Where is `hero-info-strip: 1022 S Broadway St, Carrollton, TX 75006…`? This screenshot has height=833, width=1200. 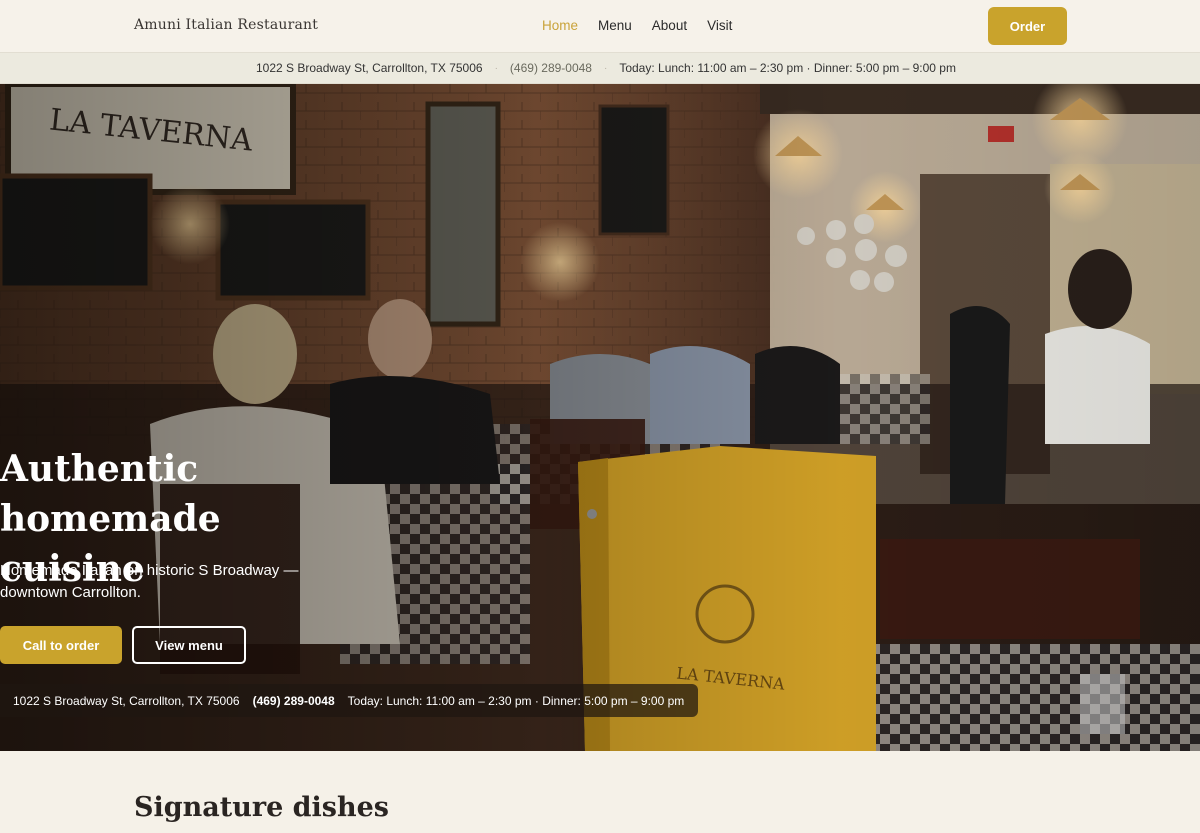 hero-info-strip: 1022 S Broadway St, Carrollton, TX 75006… is located at coordinates (349, 700).